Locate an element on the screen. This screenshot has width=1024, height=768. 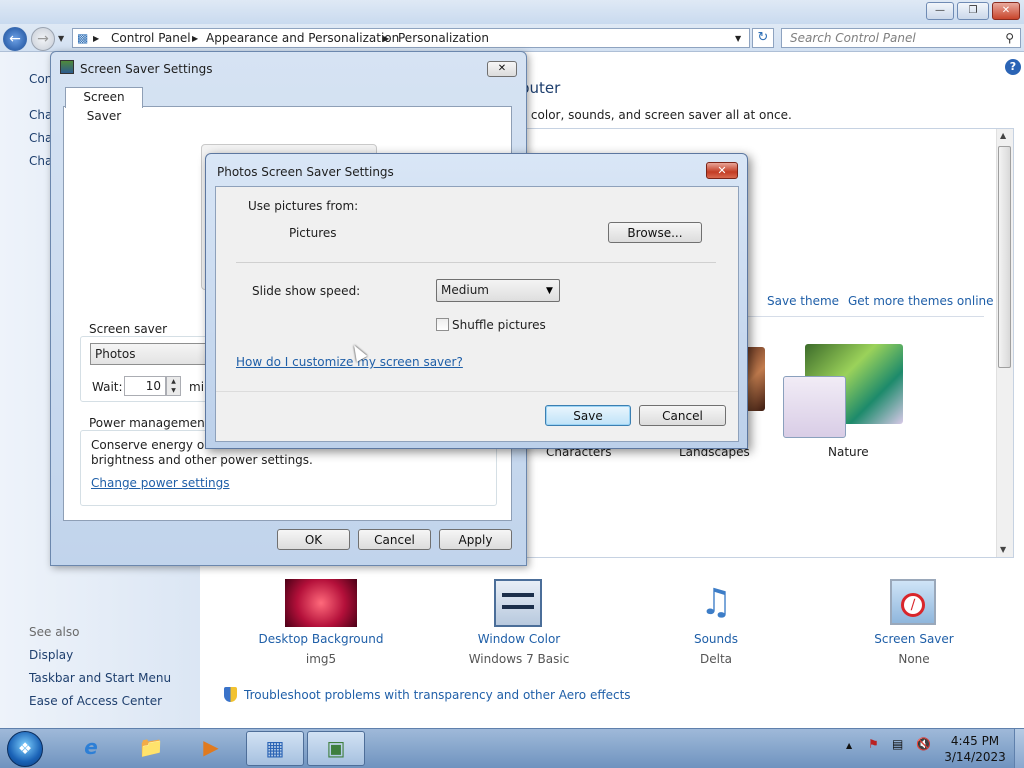
slide-show-speed-label: Slide show speed: is located at coordinates (306, 291).